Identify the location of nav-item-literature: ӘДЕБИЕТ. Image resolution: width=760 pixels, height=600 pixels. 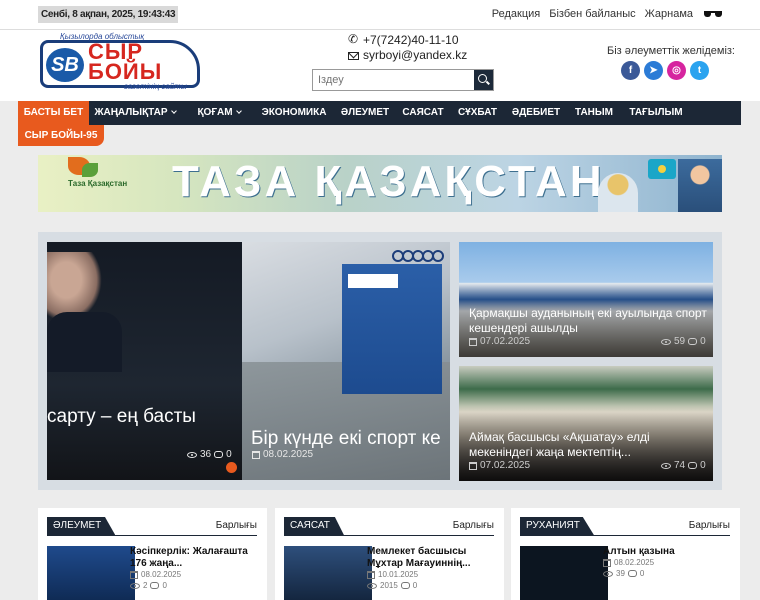
(536, 113).